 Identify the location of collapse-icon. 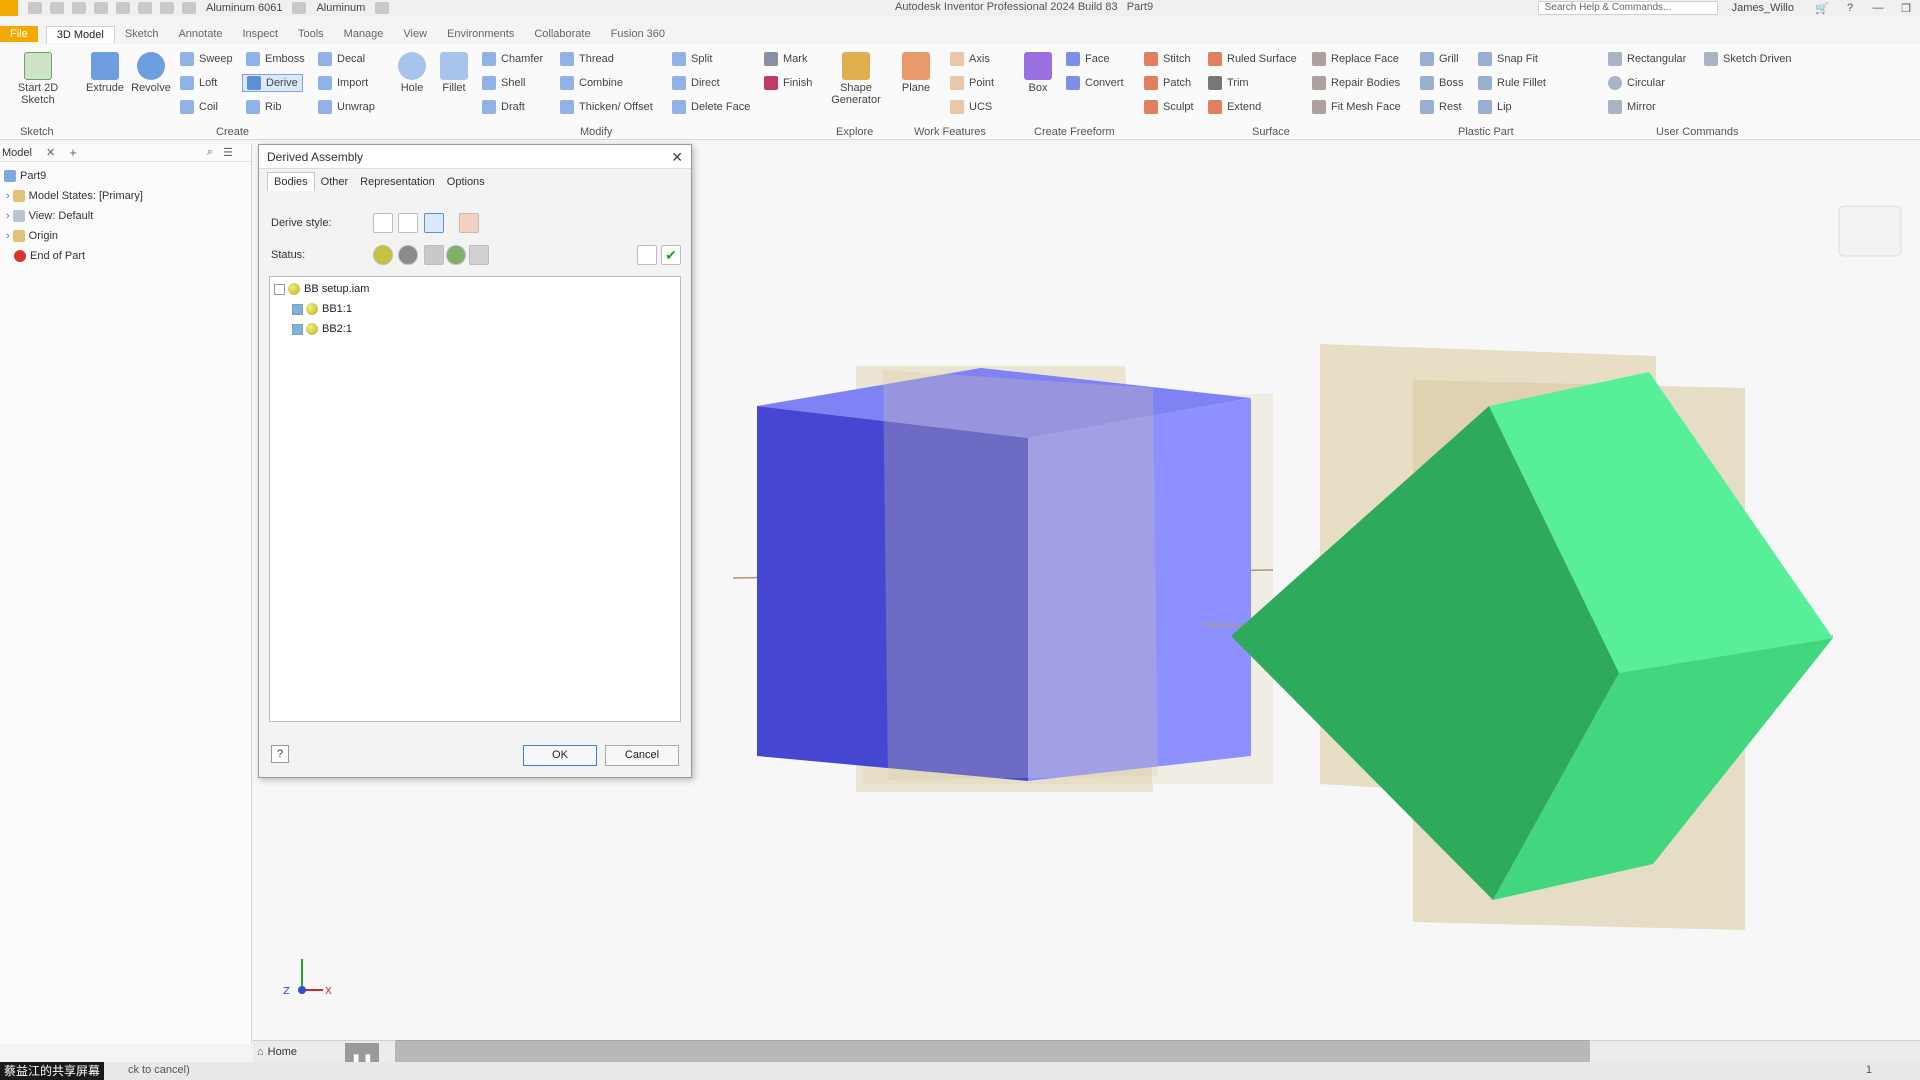
(279, 289).